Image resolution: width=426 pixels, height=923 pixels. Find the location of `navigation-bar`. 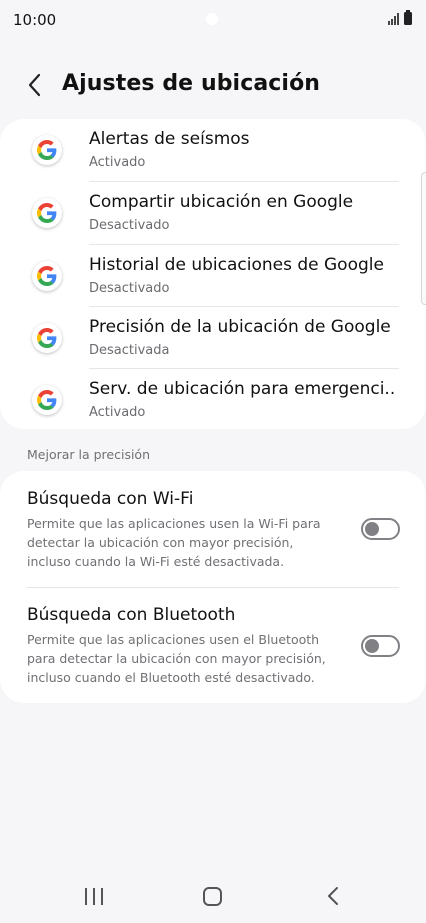

navigation-bar is located at coordinates (213, 897).